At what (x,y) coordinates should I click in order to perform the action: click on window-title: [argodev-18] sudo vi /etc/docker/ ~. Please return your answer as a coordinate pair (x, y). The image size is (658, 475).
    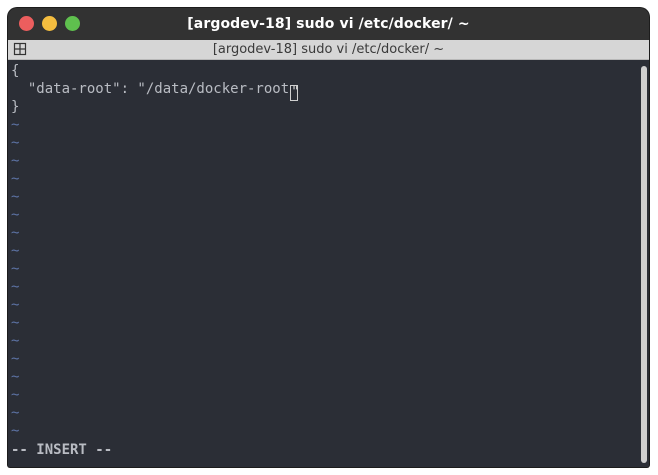
    Looking at the image, I should click on (328, 24).